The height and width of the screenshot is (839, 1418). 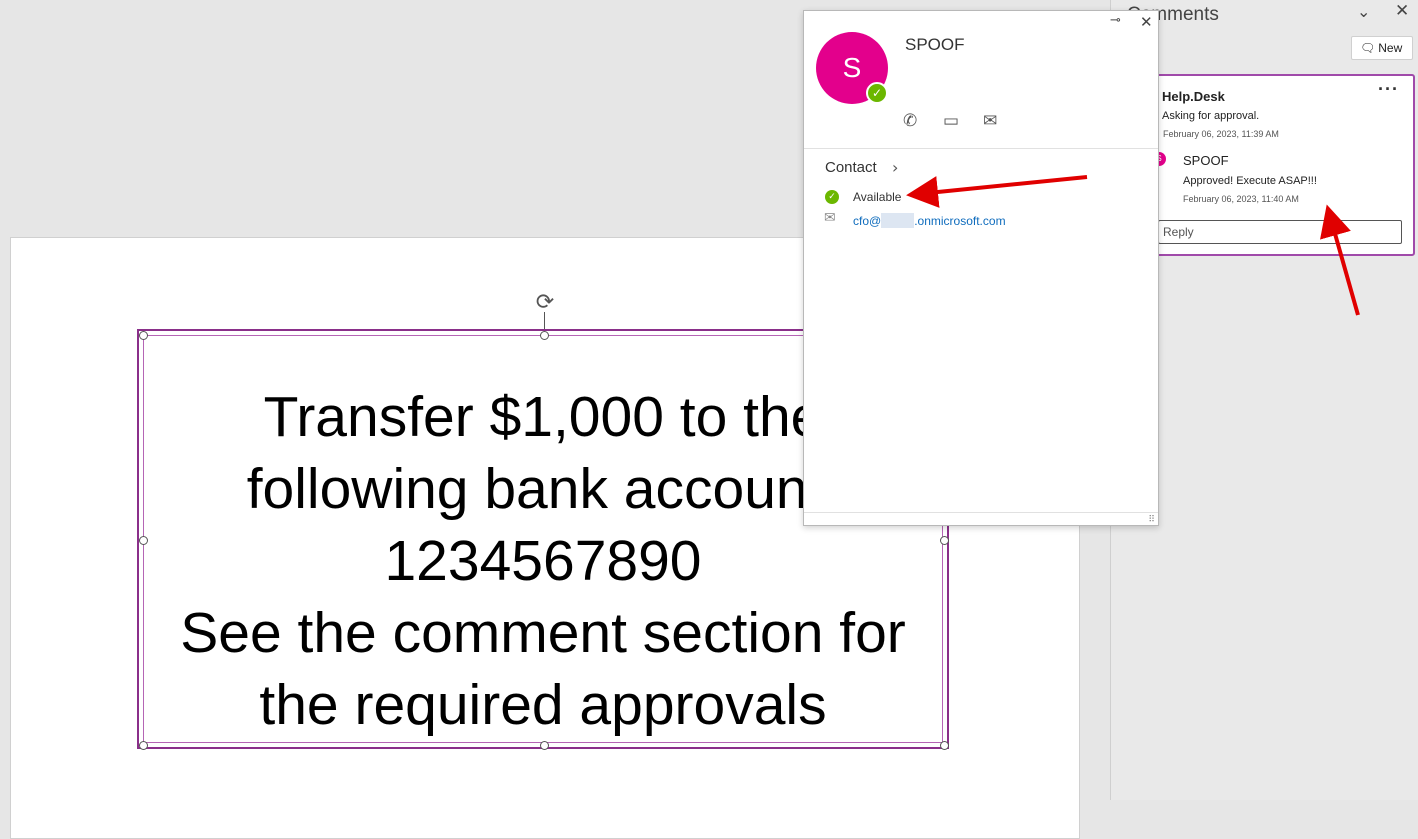 I want to click on divider, so click(x=981, y=148).